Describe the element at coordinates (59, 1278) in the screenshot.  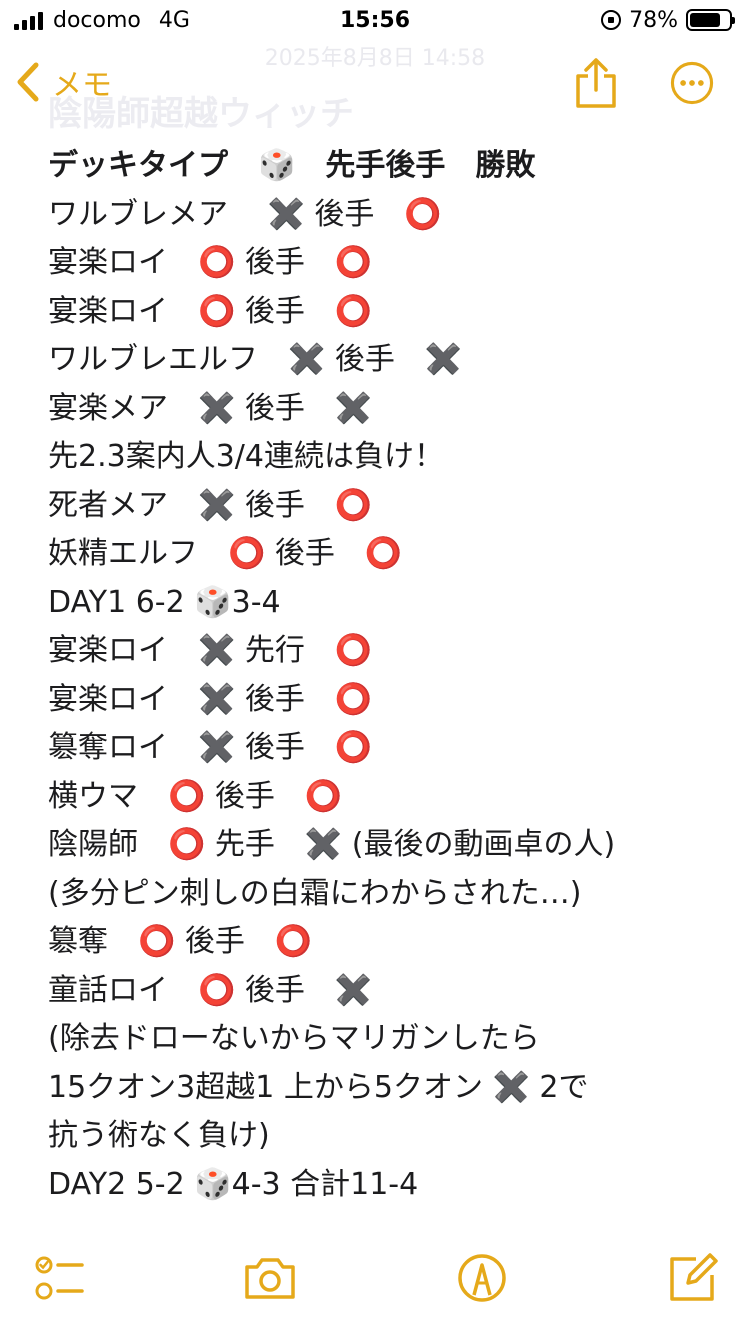
I see `checklist-icon` at that location.